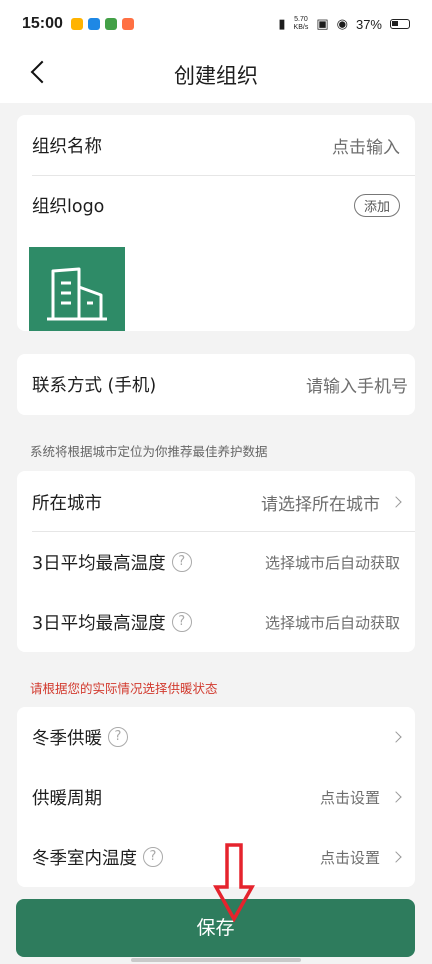 The width and height of the screenshot is (432, 964). I want to click on add-logo-button: 添加, so click(376, 205).